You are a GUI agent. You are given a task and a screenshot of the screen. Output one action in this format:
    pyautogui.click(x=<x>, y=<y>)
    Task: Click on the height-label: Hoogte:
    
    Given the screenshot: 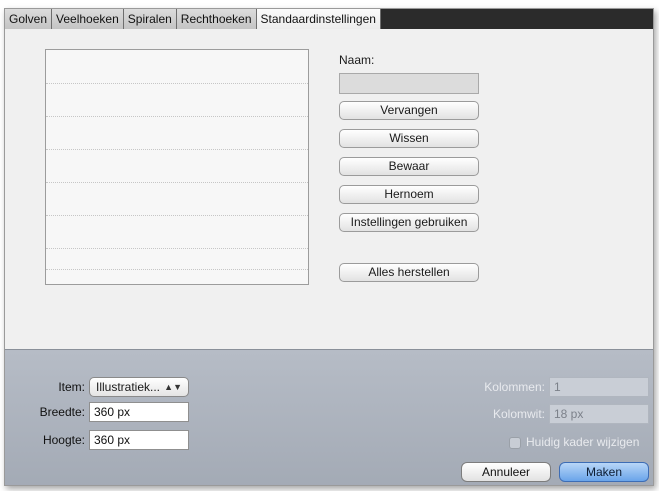 What is the action you would take?
    pyautogui.click(x=63, y=440)
    